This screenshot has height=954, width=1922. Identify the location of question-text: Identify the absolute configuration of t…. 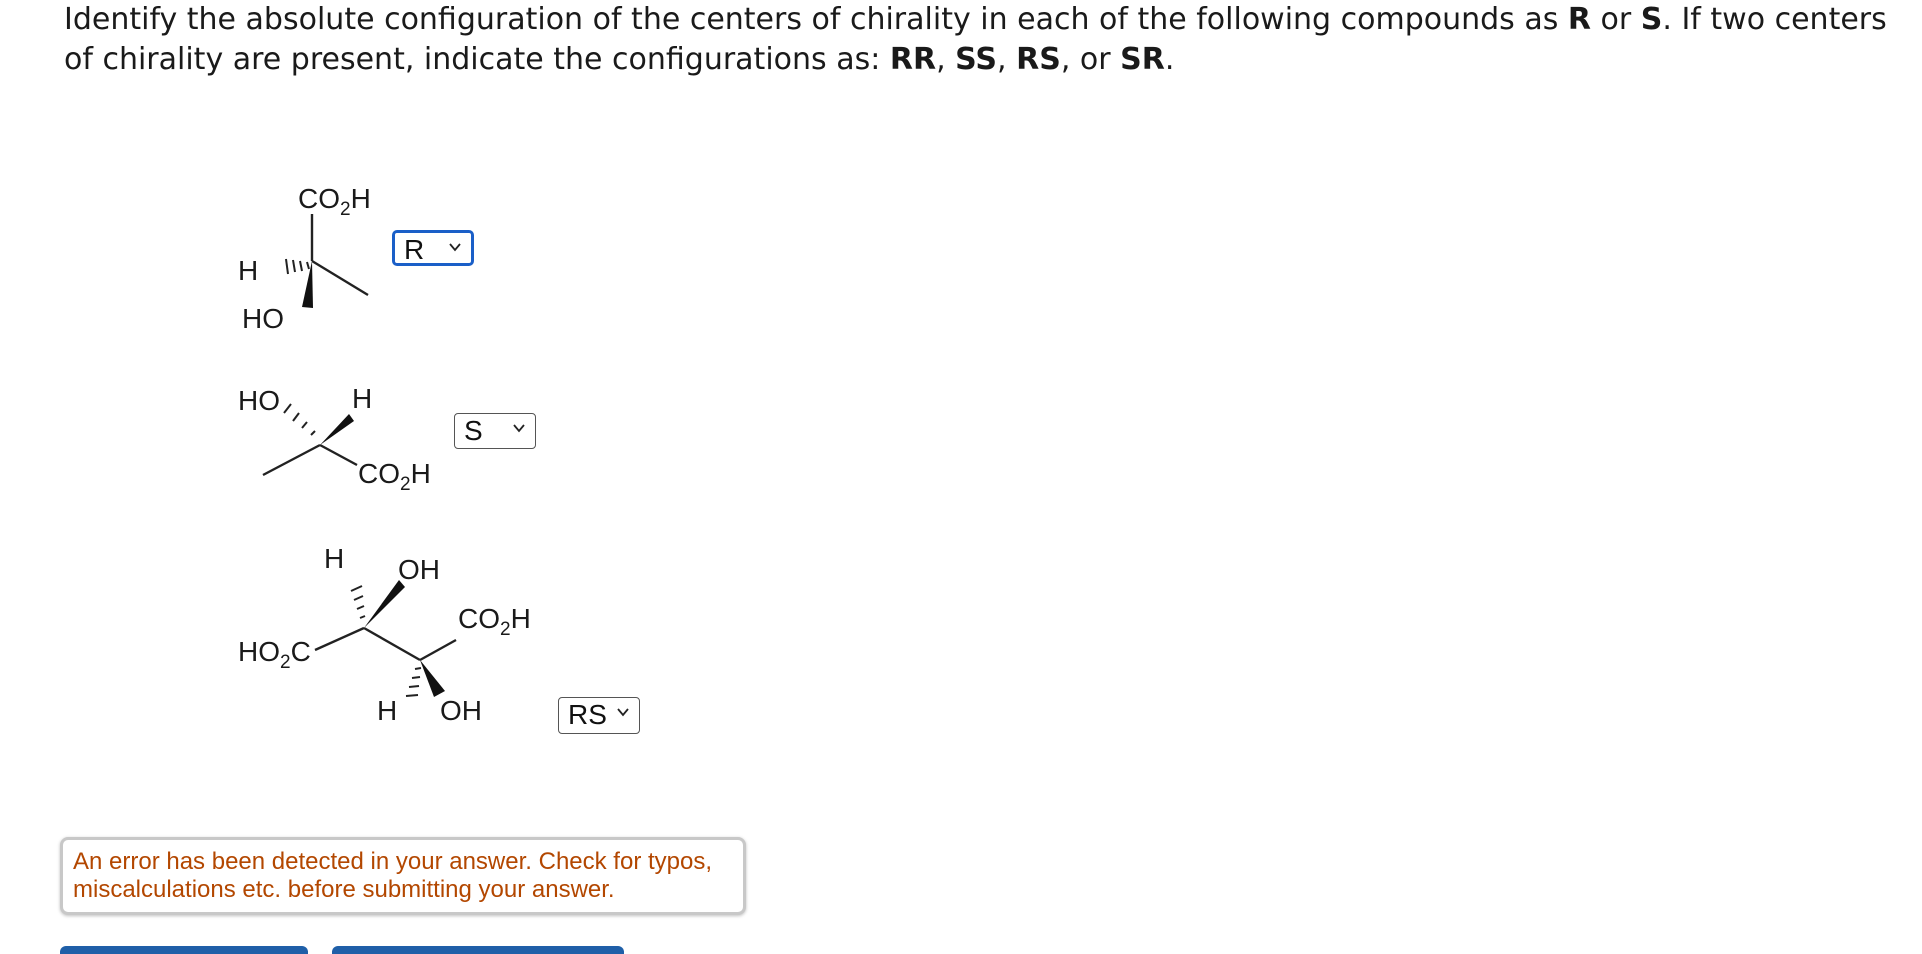
(989, 40).